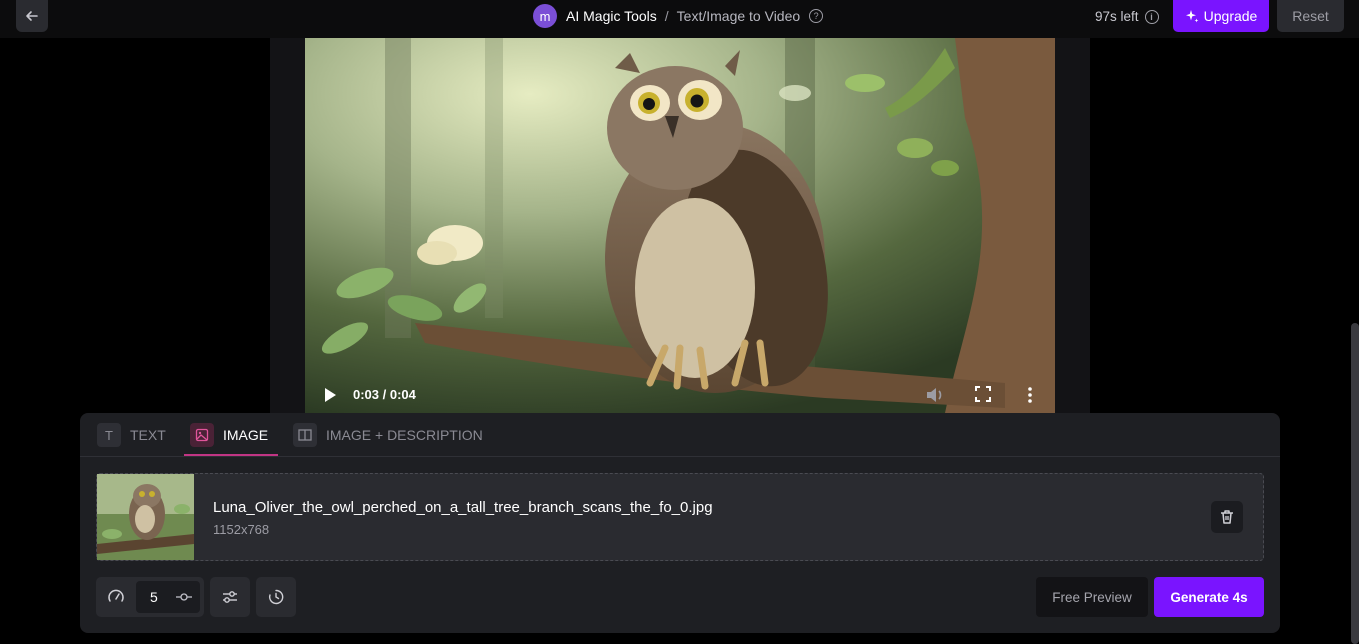 The width and height of the screenshot is (1359, 644). What do you see at coordinates (1030, 395) in the screenshot?
I see `more-options-icon` at bounding box center [1030, 395].